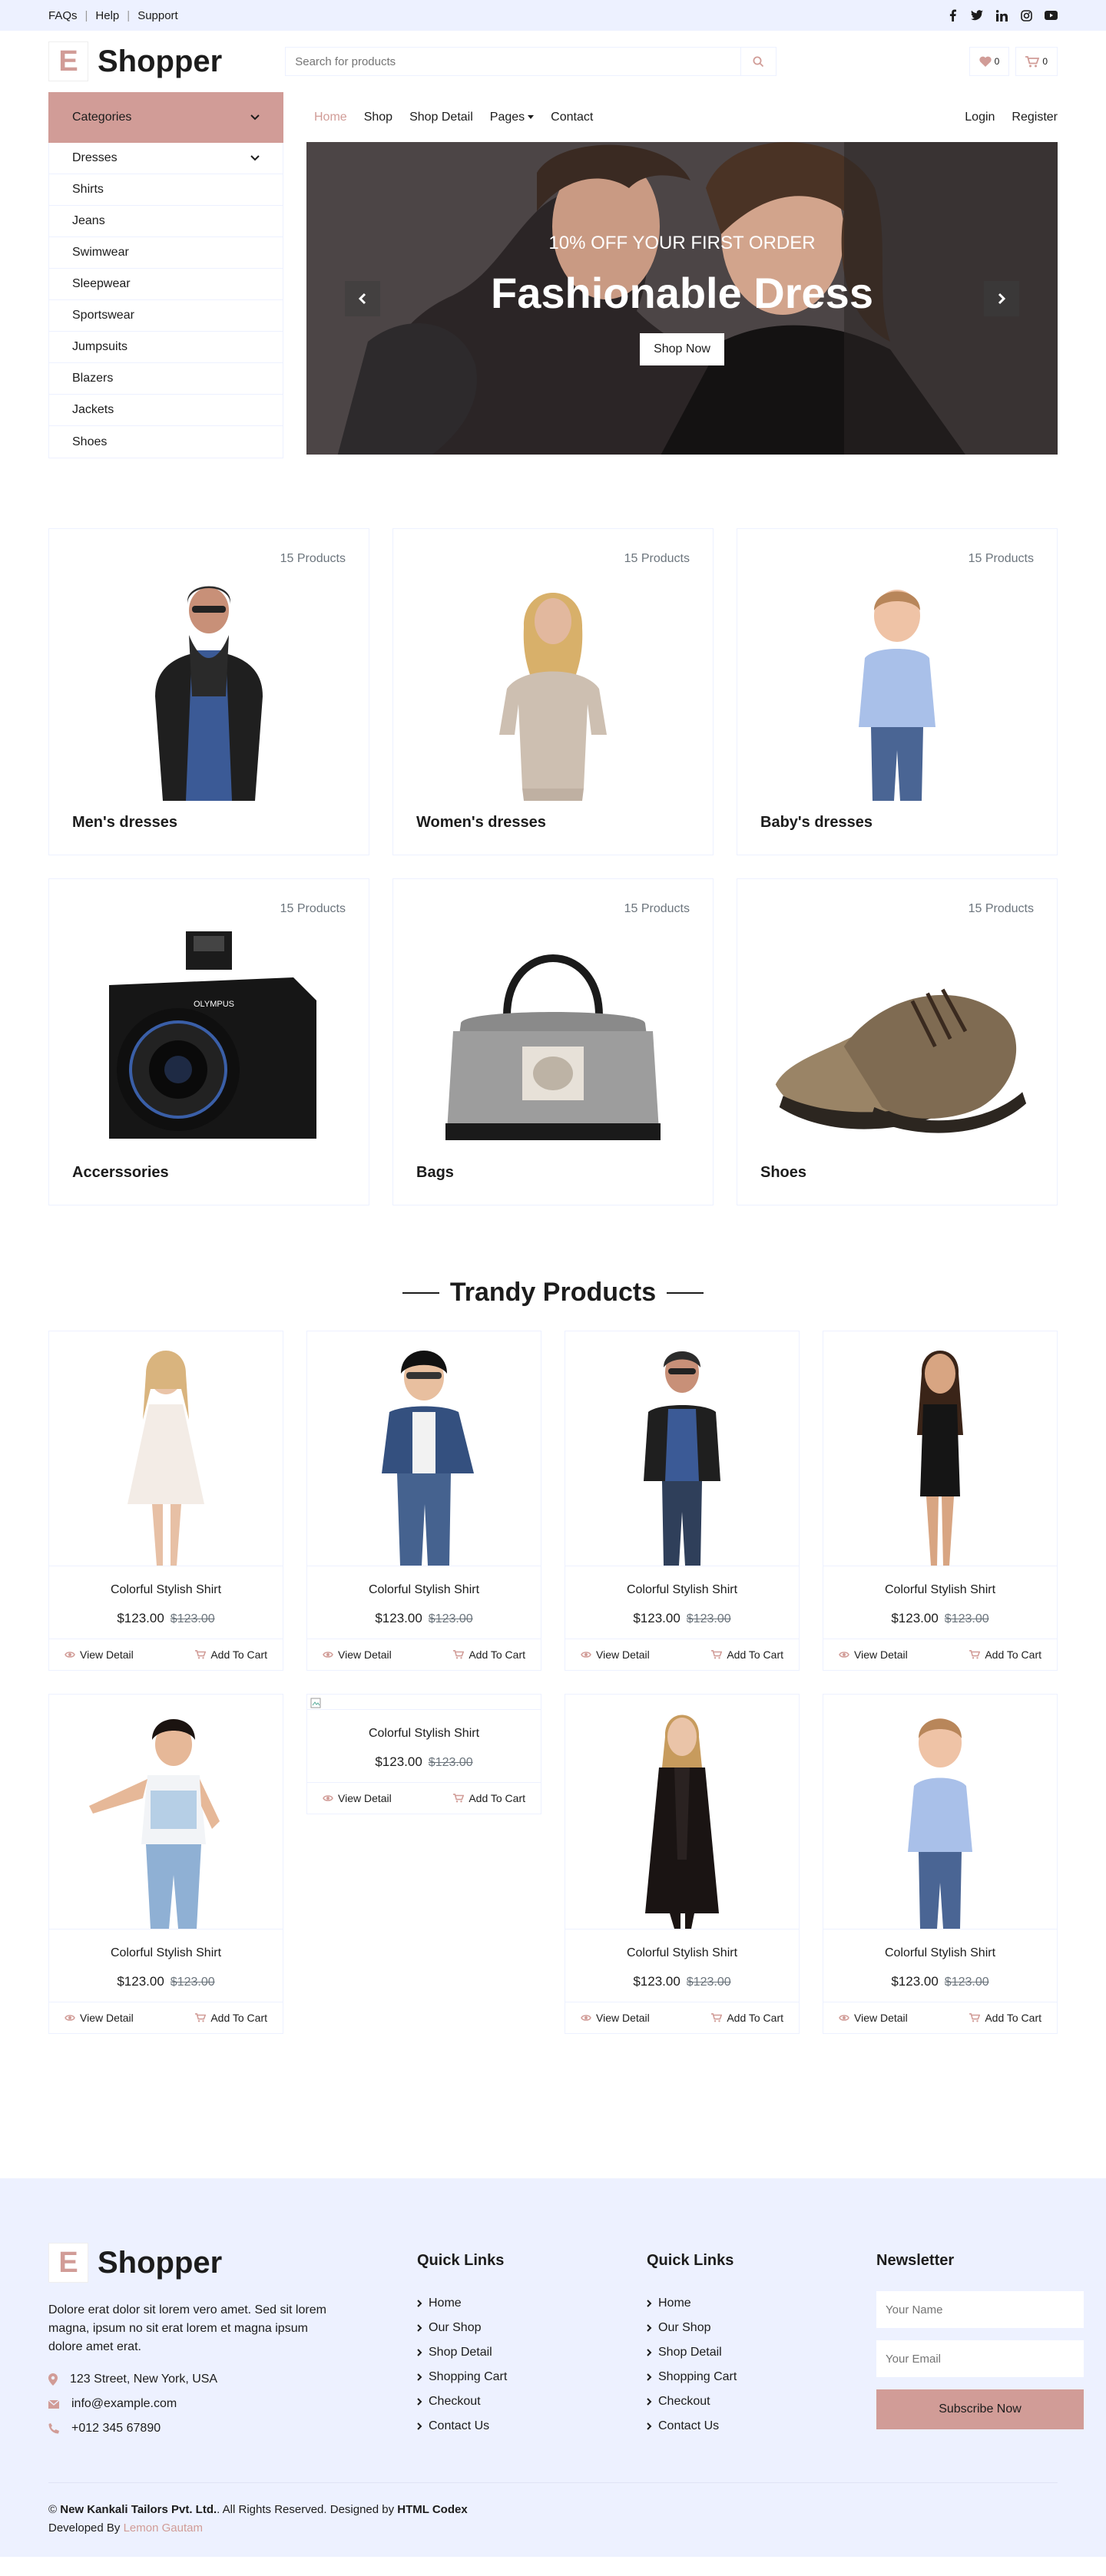  I want to click on carousel-next-button, so click(1002, 299).